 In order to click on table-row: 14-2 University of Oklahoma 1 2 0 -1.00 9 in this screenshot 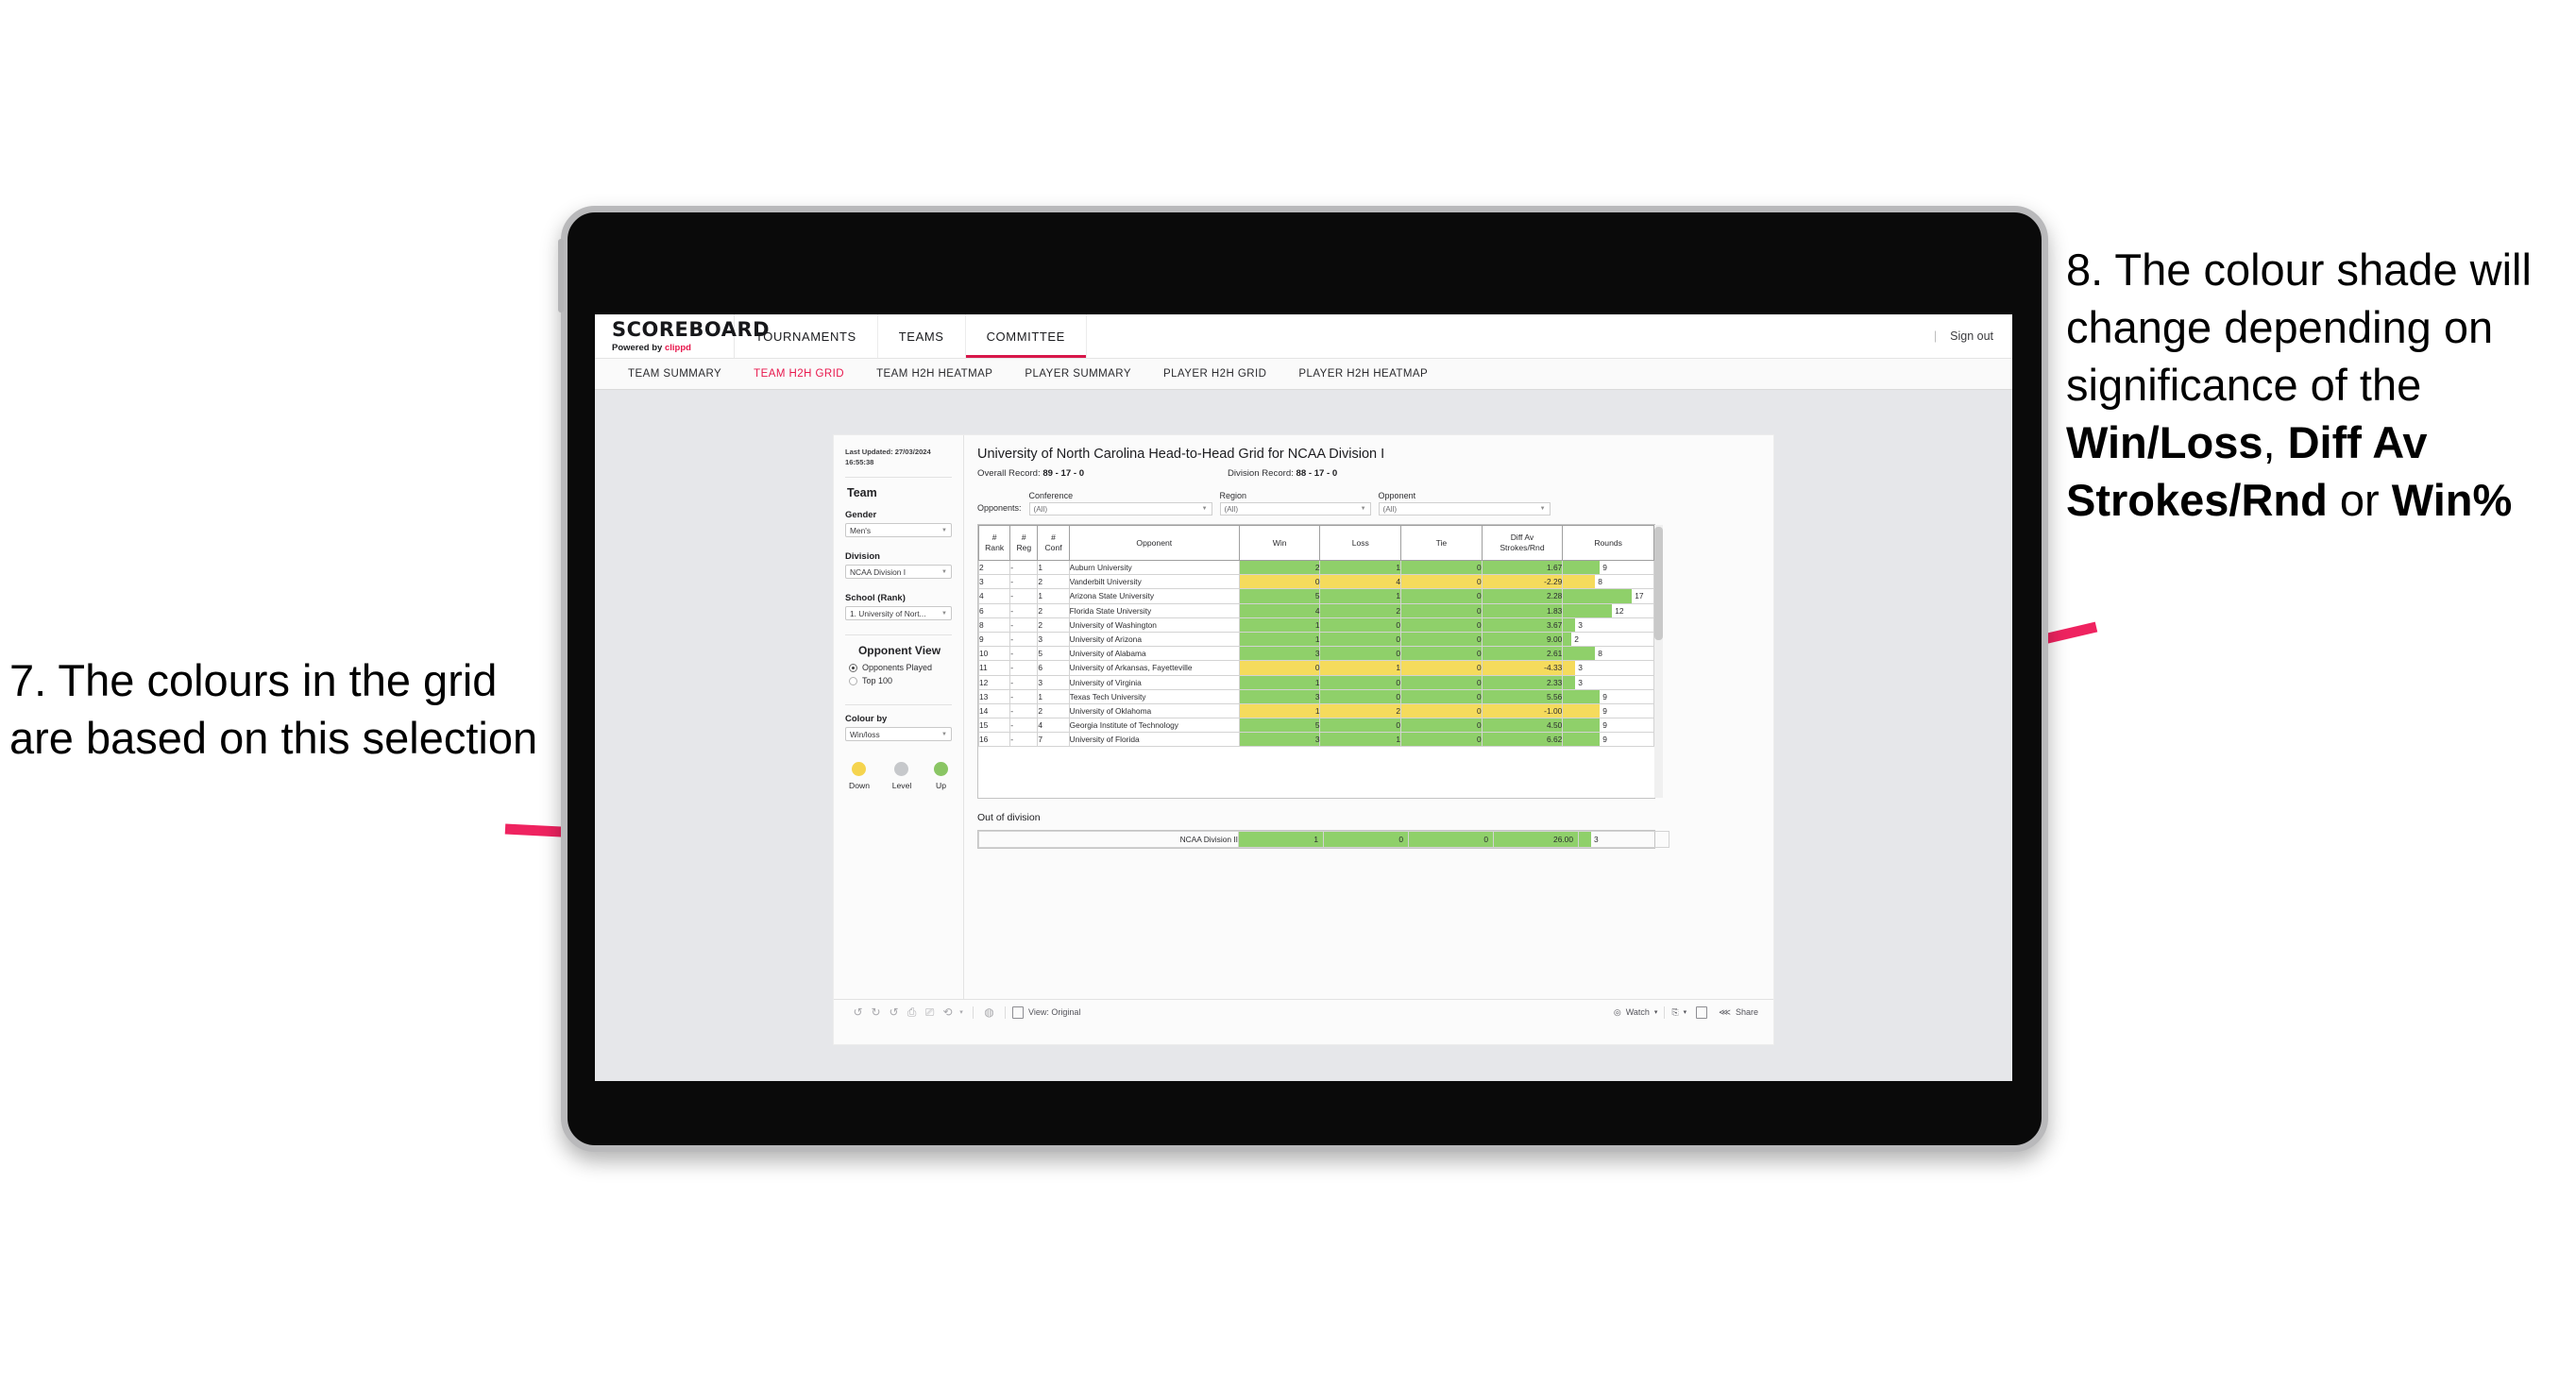, I will do `click(1315, 710)`.